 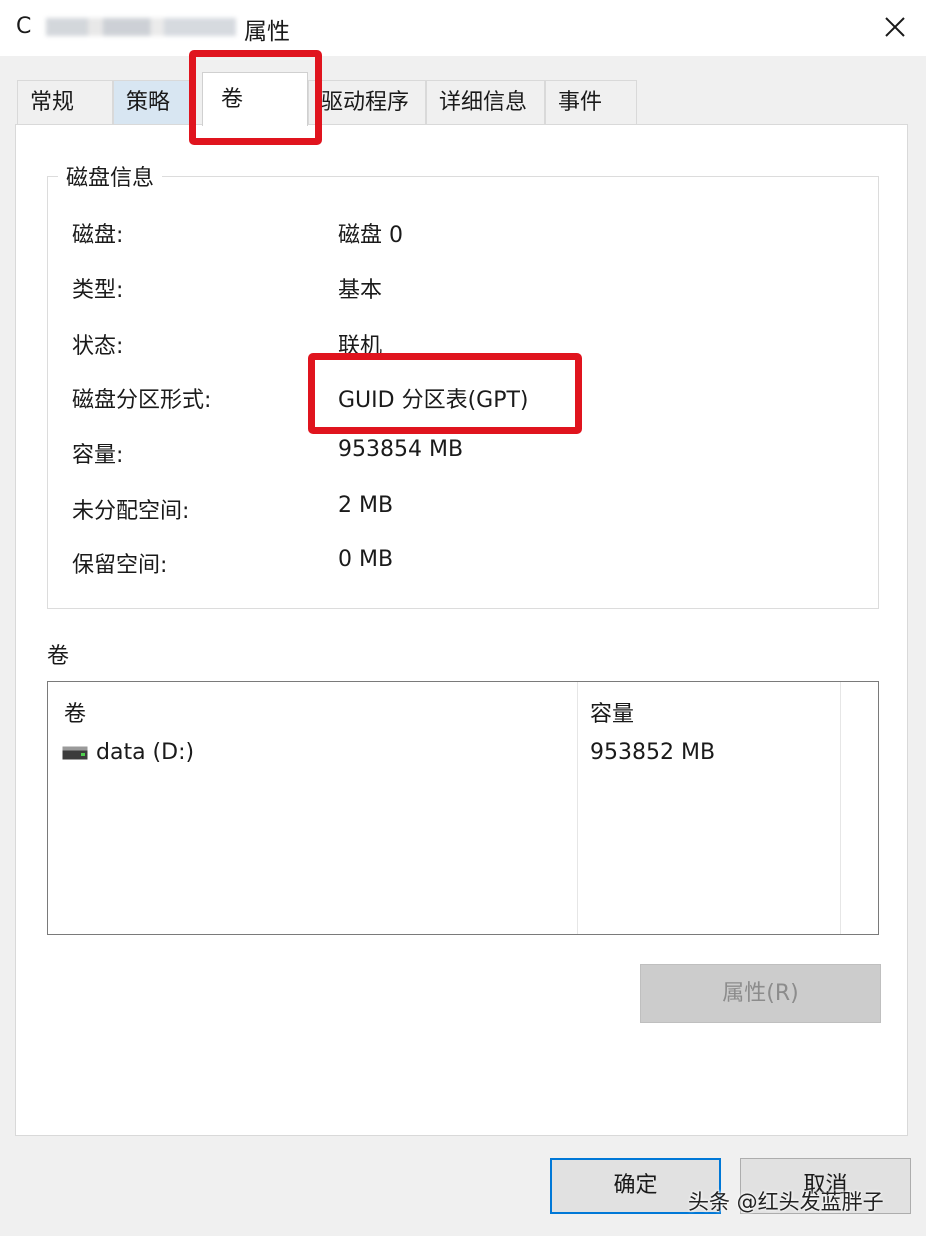 What do you see at coordinates (98, 455) in the screenshot?
I see `capacity-label: 容量:` at bounding box center [98, 455].